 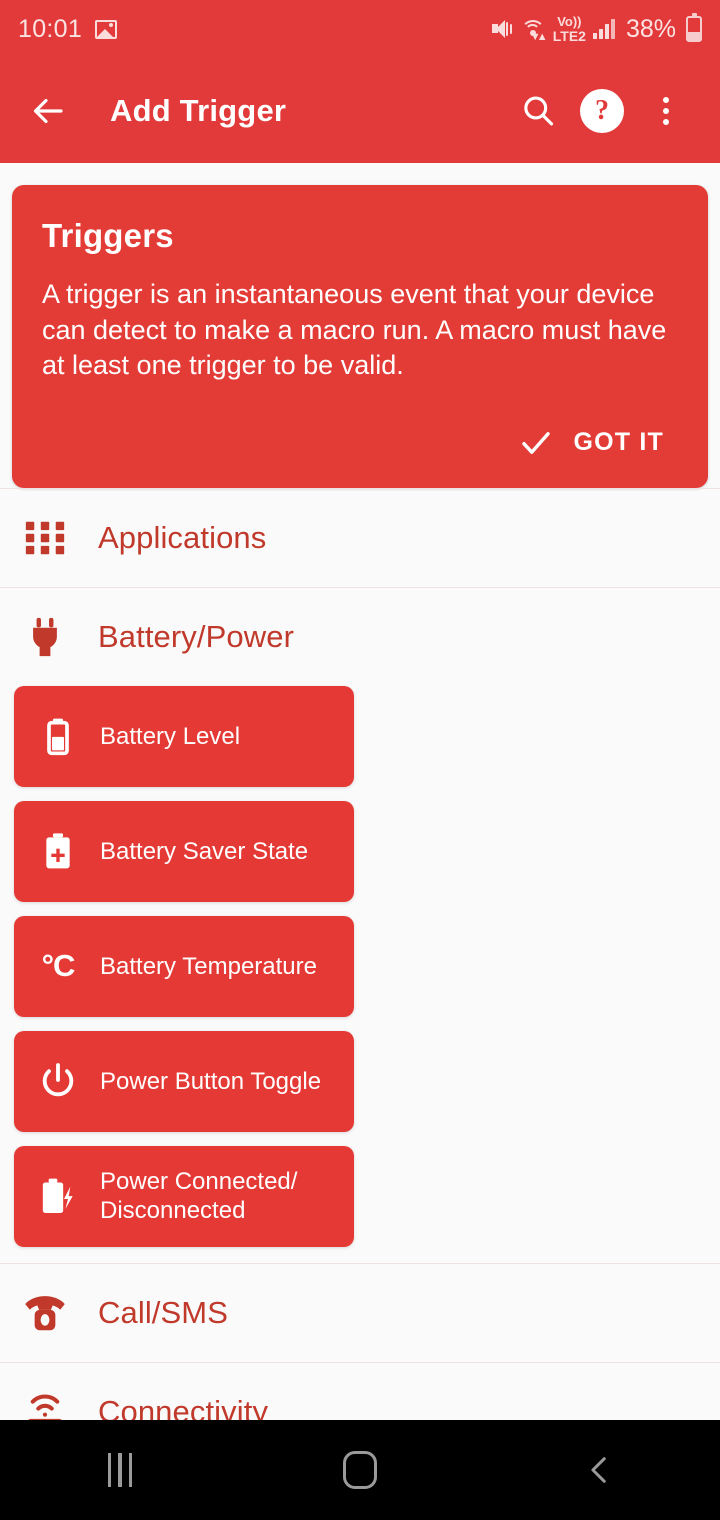 I want to click on app-bar-actions: ?, so click(x=602, y=111).